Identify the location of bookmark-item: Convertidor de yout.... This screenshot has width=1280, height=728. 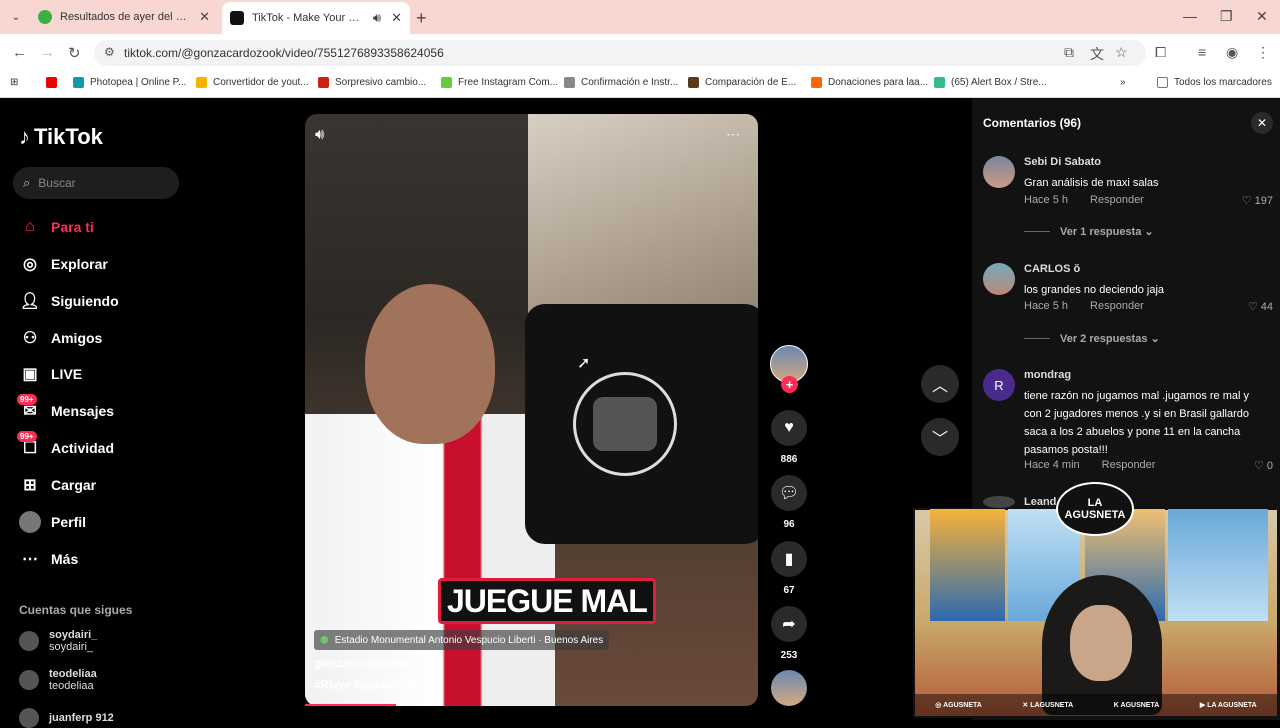
(252, 82).